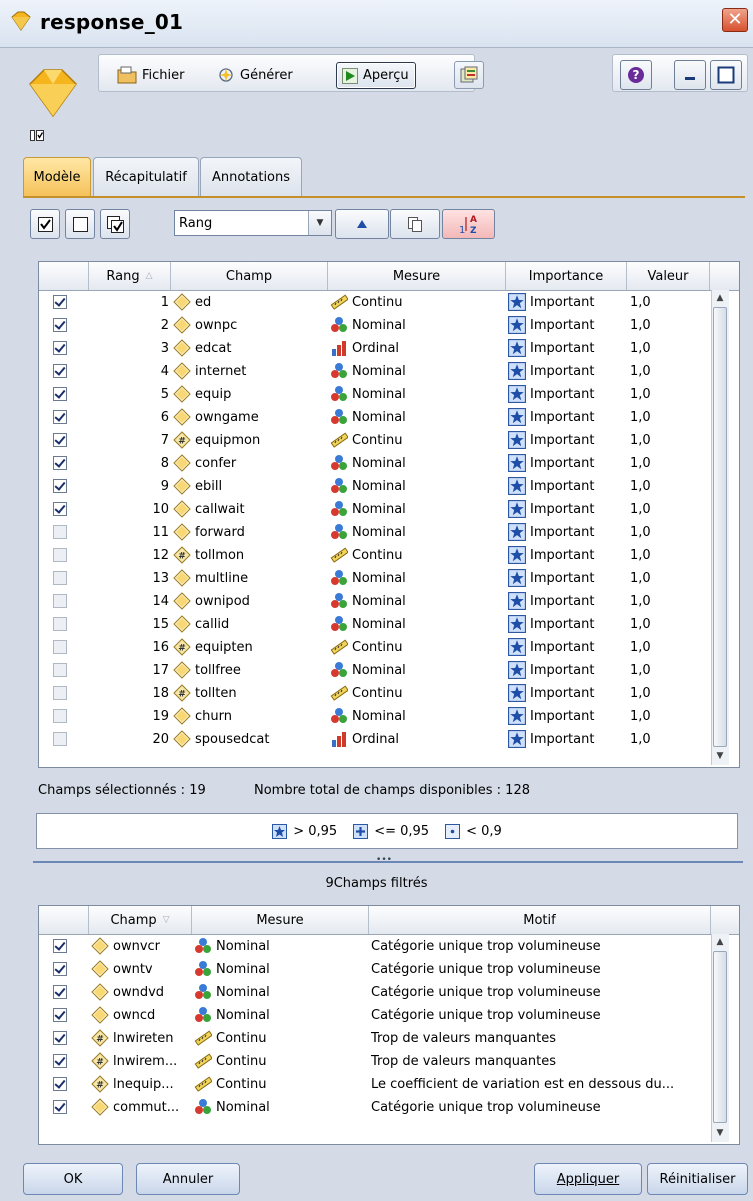 The width and height of the screenshot is (753, 1201). I want to click on maximize-button, so click(726, 75).